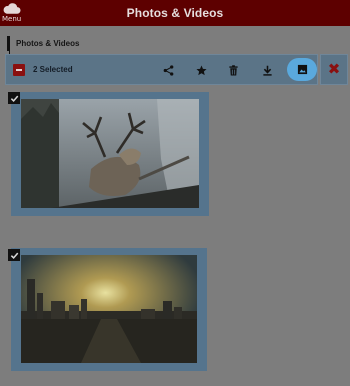 The width and height of the screenshot is (350, 386). I want to click on set-cover-image-button, so click(302, 69).